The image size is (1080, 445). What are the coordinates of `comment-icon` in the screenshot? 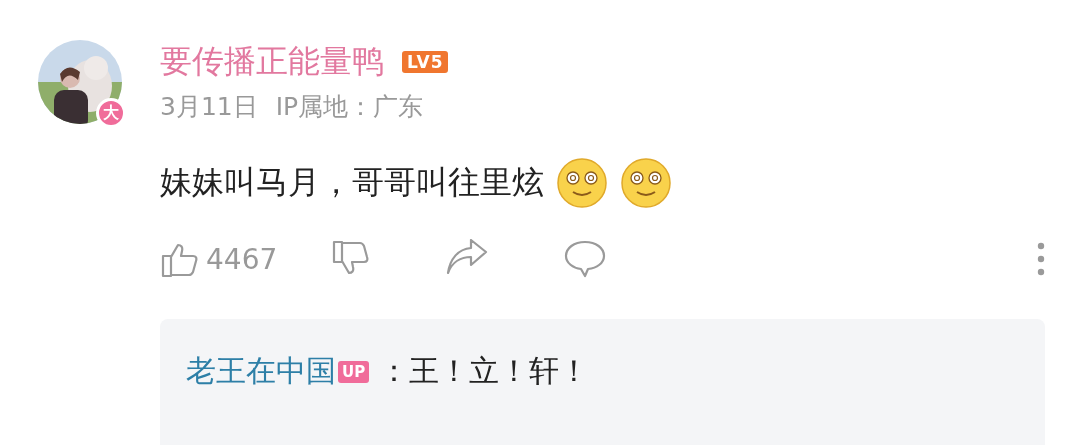 It's located at (585, 259).